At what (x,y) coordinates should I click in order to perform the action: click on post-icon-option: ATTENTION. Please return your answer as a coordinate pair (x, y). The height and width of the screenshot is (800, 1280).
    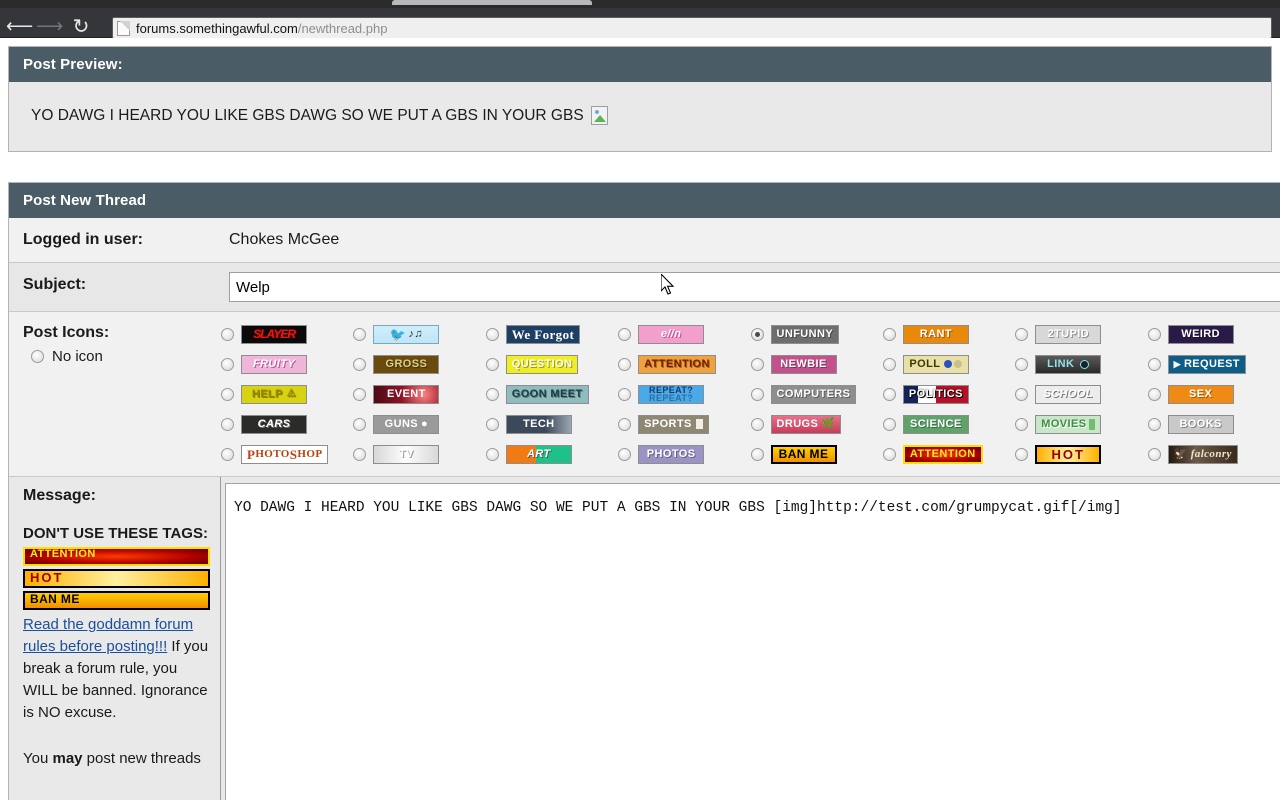
    Looking at the image, I should click on (684, 364).